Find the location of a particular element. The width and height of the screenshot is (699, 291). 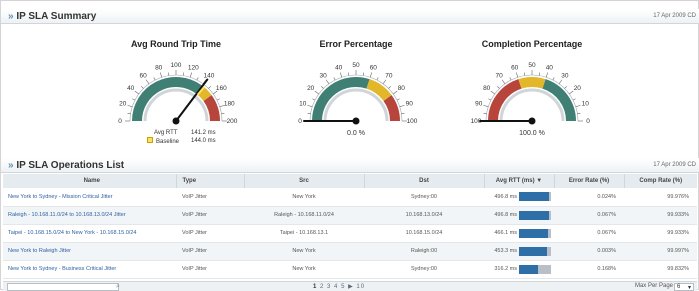

gauge-tick-label: 70 is located at coordinates (499, 76).